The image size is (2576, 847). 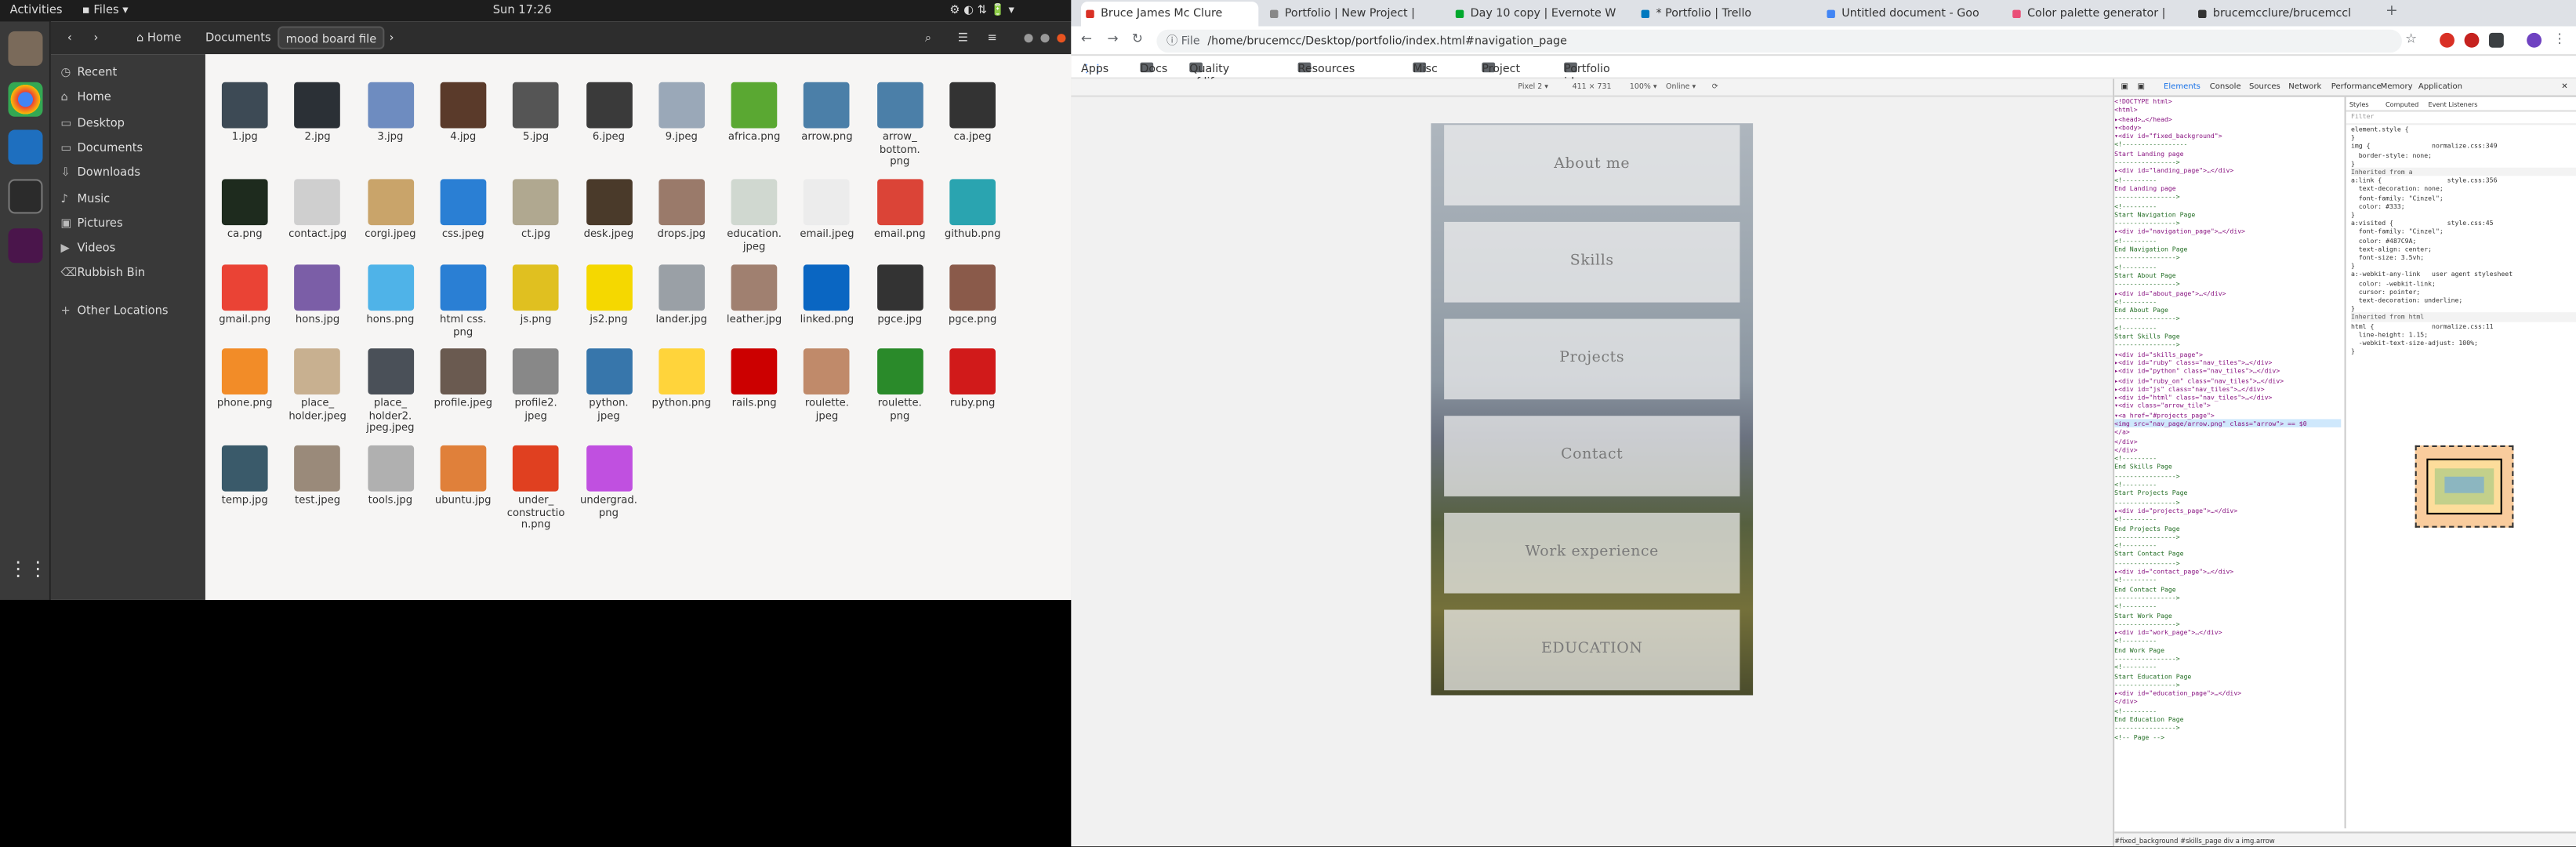 What do you see at coordinates (245, 210) in the screenshot?
I see `file-item: ca.png` at bounding box center [245, 210].